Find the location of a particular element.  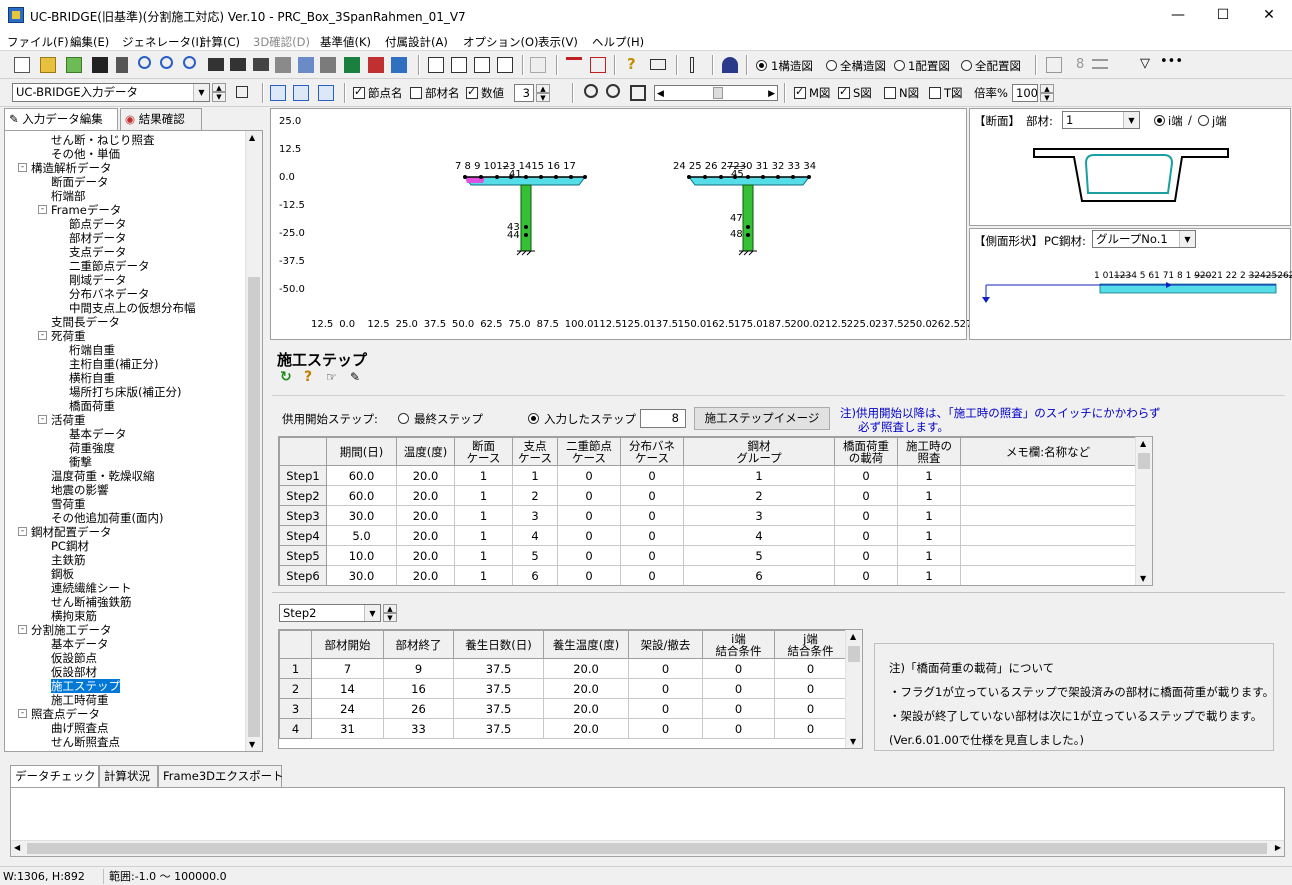

step-select: Step2 ▼ is located at coordinates (330, 613).